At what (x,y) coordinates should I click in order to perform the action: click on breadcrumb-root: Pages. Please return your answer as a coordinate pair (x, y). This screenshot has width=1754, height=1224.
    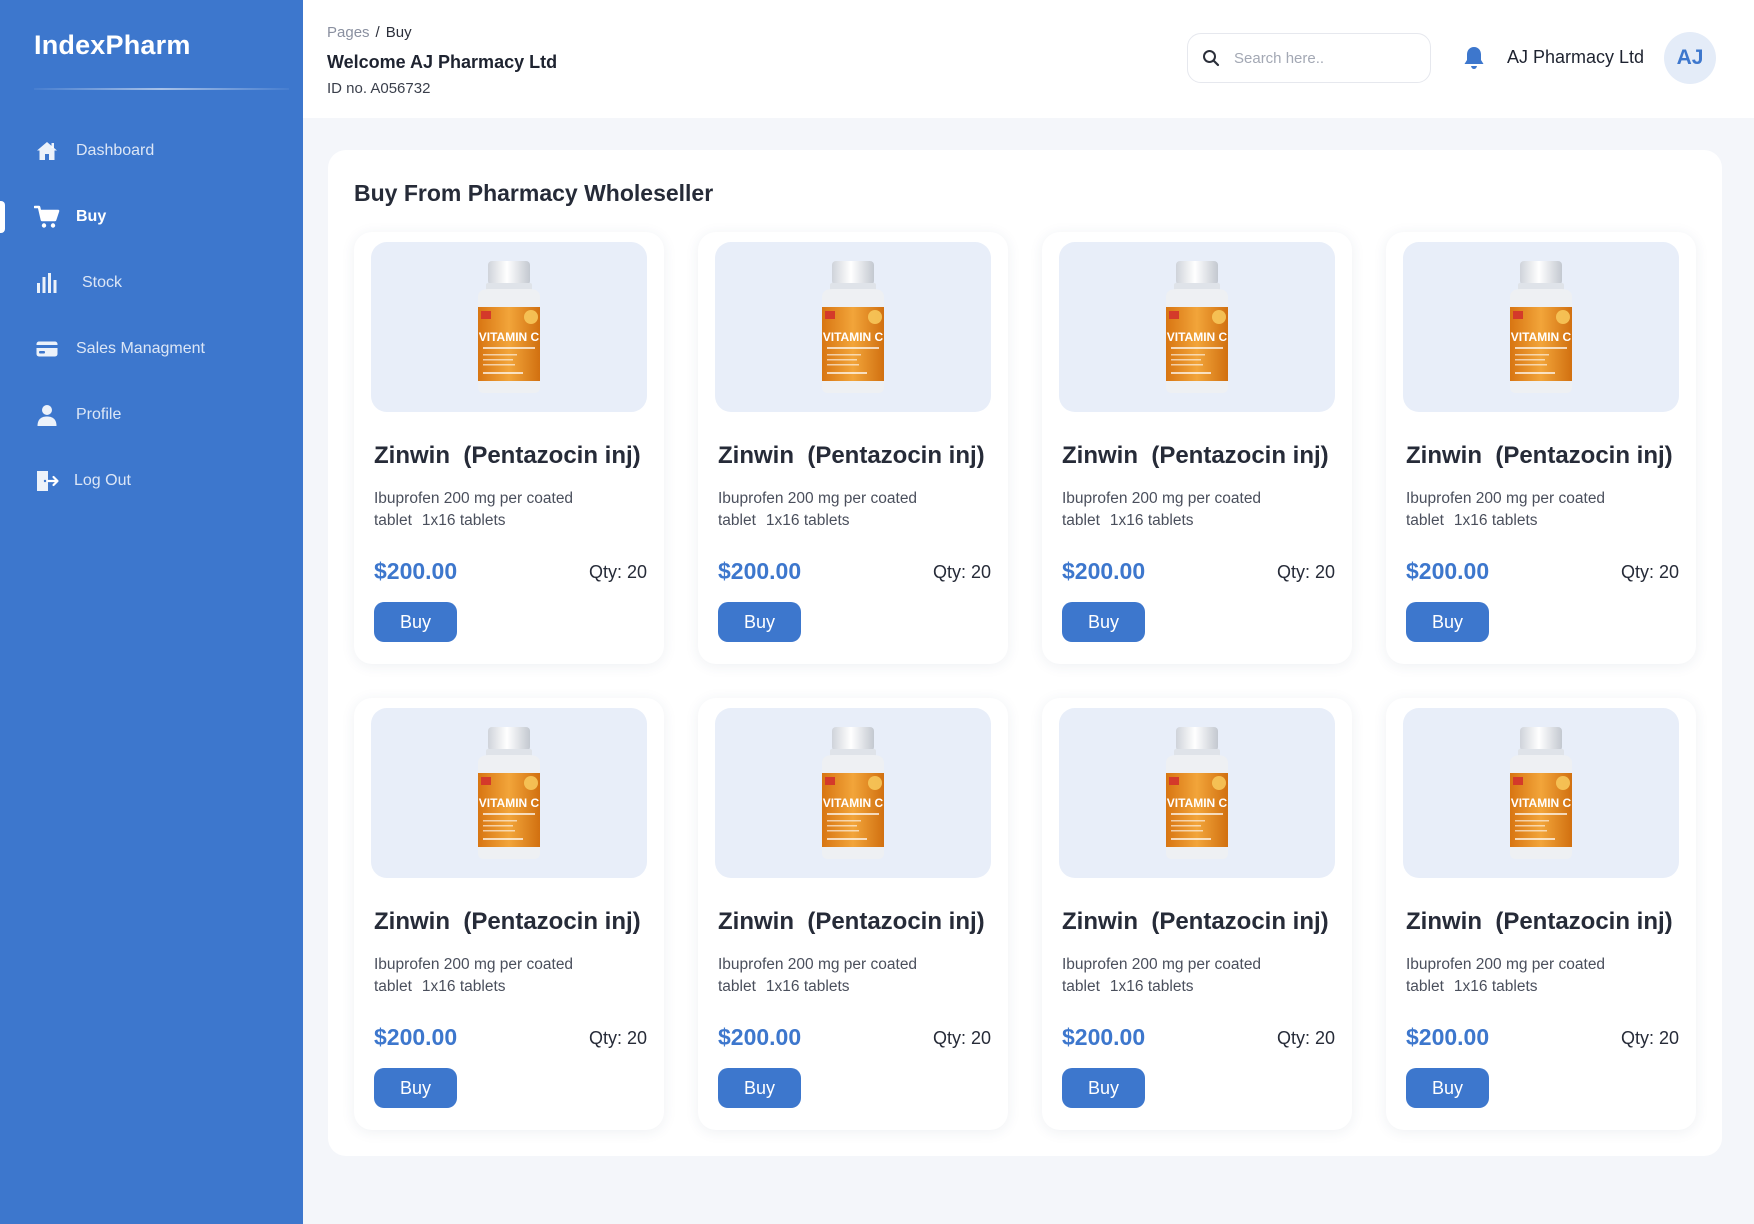
    Looking at the image, I should click on (348, 32).